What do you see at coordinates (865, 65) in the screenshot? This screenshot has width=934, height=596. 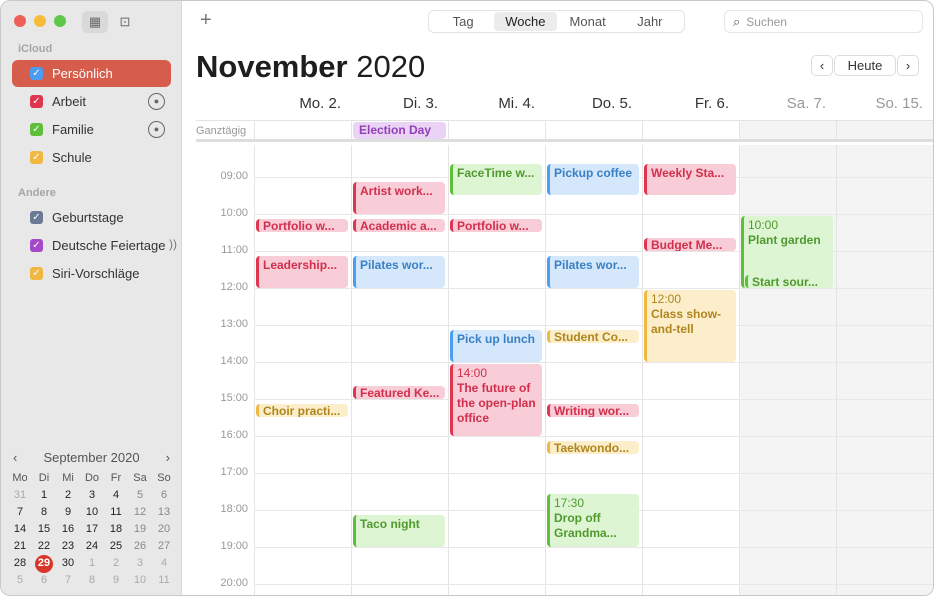 I see `today-button: Heute` at bounding box center [865, 65].